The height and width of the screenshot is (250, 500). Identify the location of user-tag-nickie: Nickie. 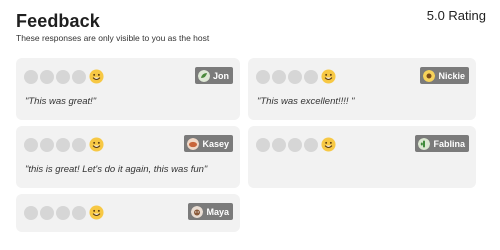
(444, 75).